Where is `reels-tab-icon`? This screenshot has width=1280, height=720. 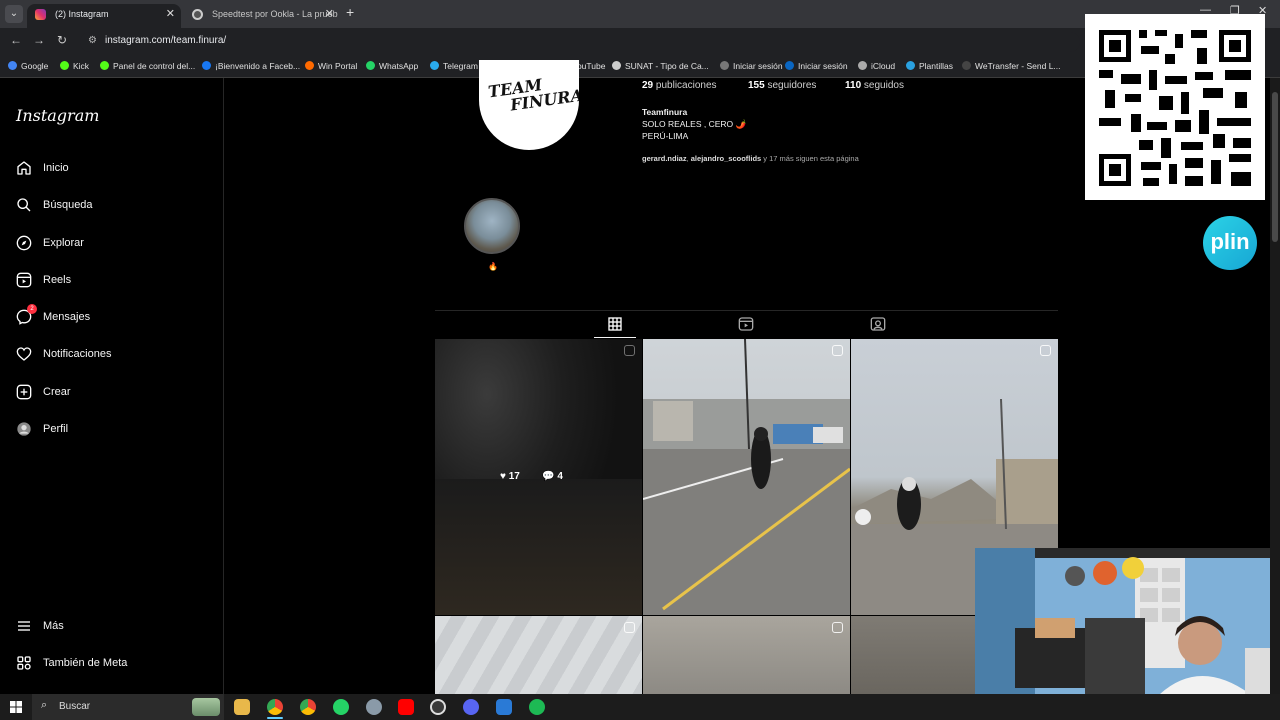 reels-tab-icon is located at coordinates (746, 324).